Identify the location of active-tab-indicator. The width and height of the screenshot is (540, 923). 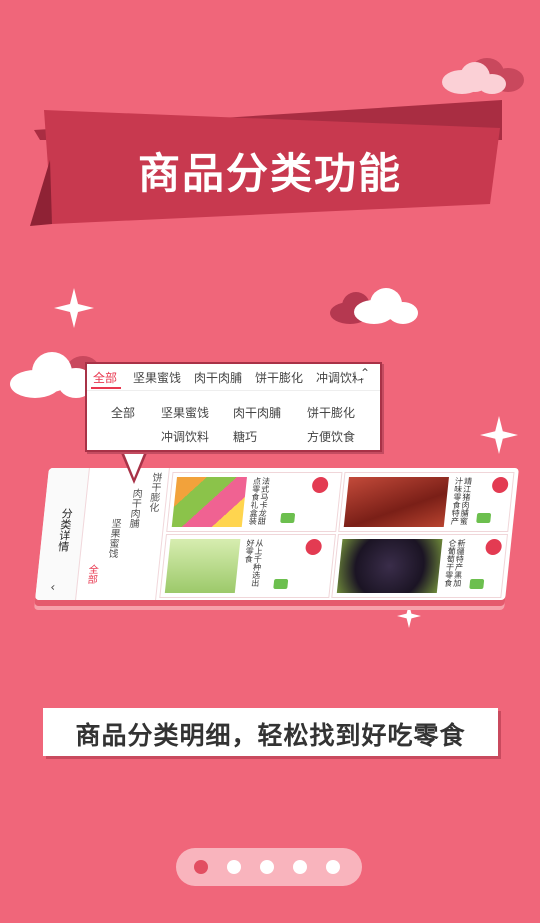
(106, 388).